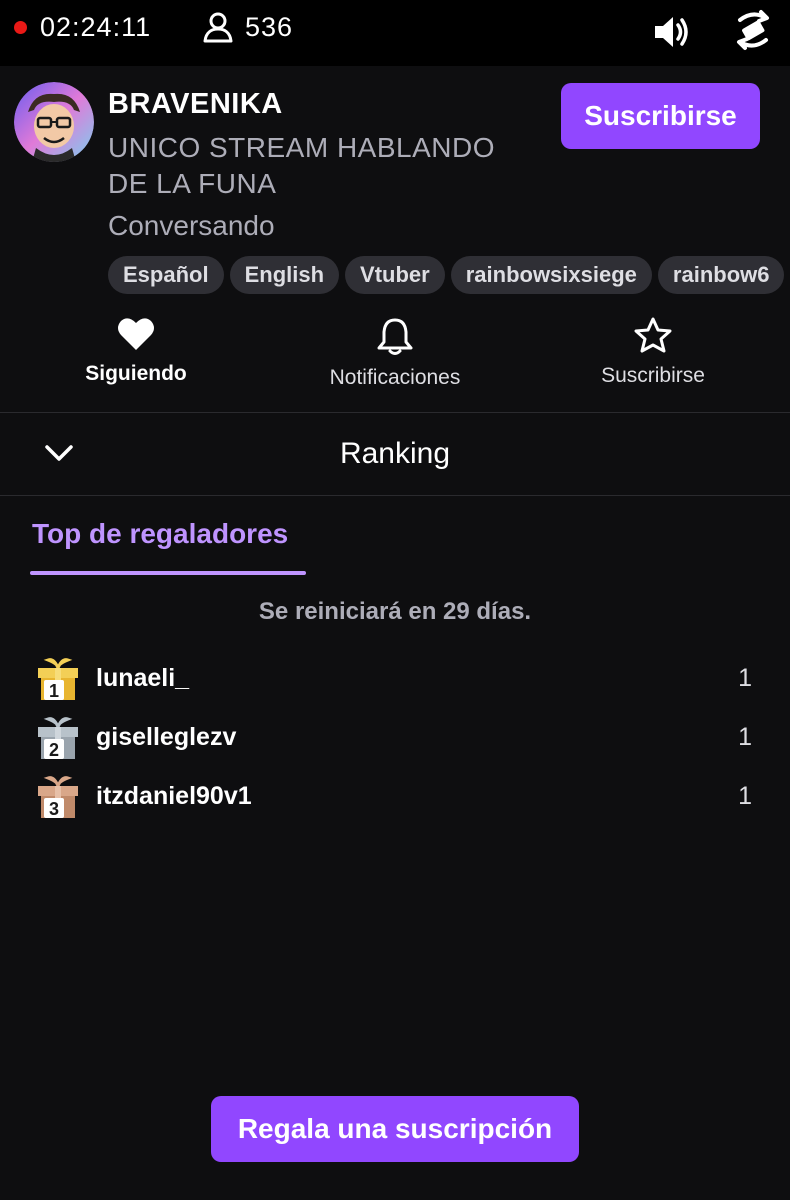 The image size is (790, 1200). What do you see at coordinates (58, 797) in the screenshot?
I see `gift-bronze-icon: 3` at bounding box center [58, 797].